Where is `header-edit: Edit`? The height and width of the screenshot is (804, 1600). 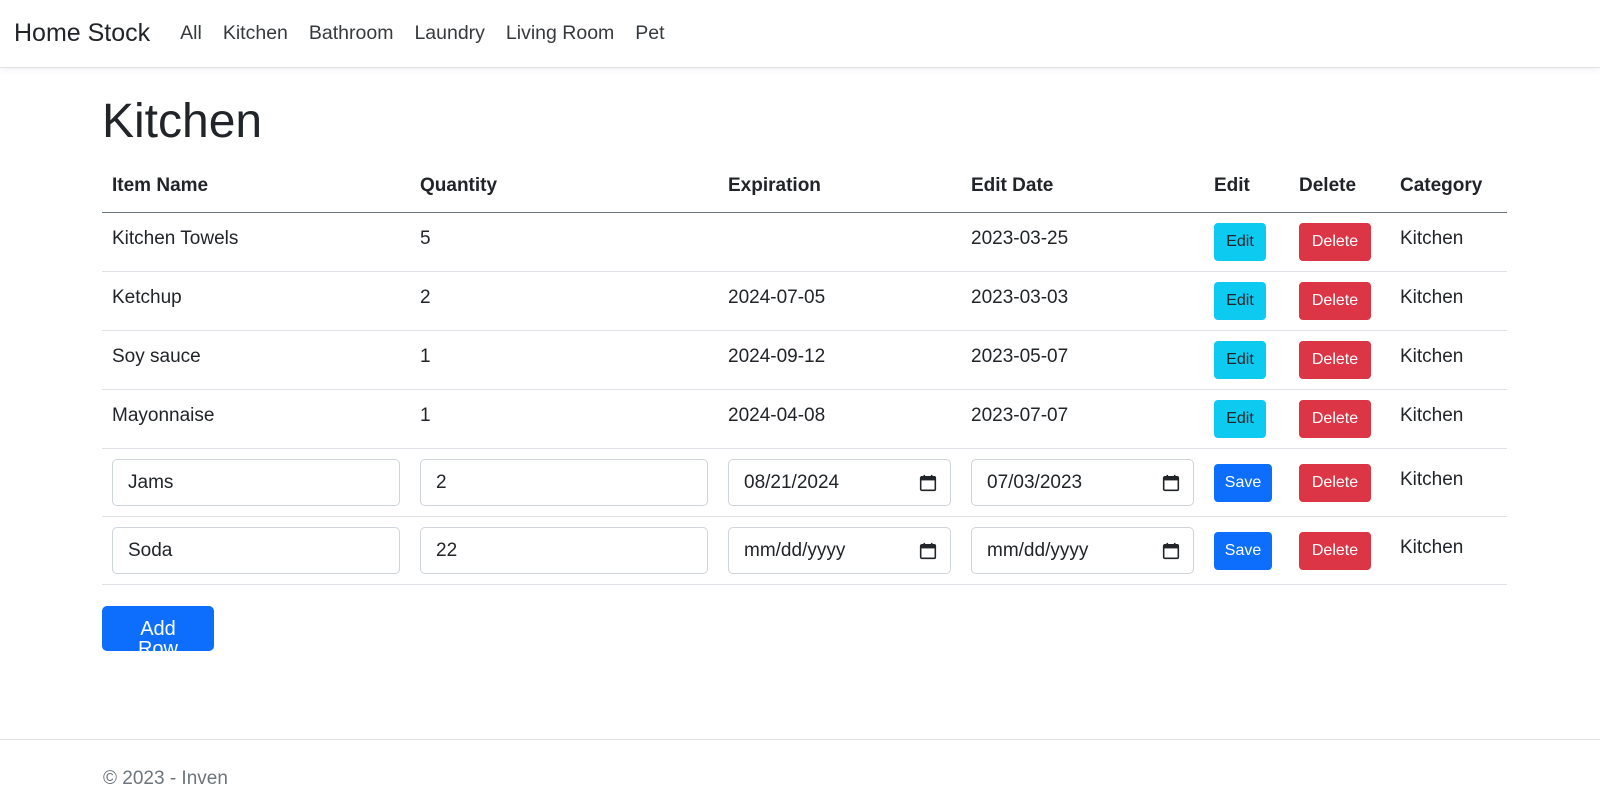 header-edit: Edit is located at coordinates (1246, 191).